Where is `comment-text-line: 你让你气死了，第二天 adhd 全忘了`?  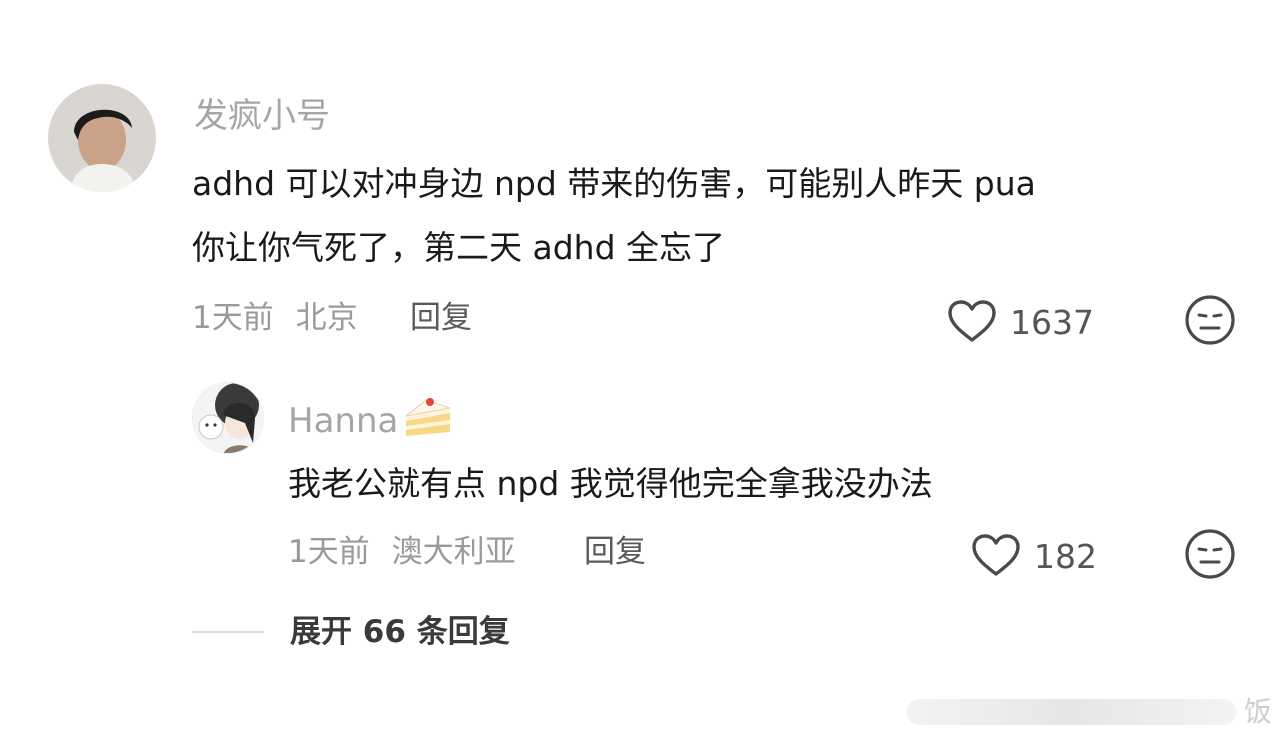 comment-text-line: 你让你气死了，第二天 adhd 全忘了 is located at coordinates (459, 247).